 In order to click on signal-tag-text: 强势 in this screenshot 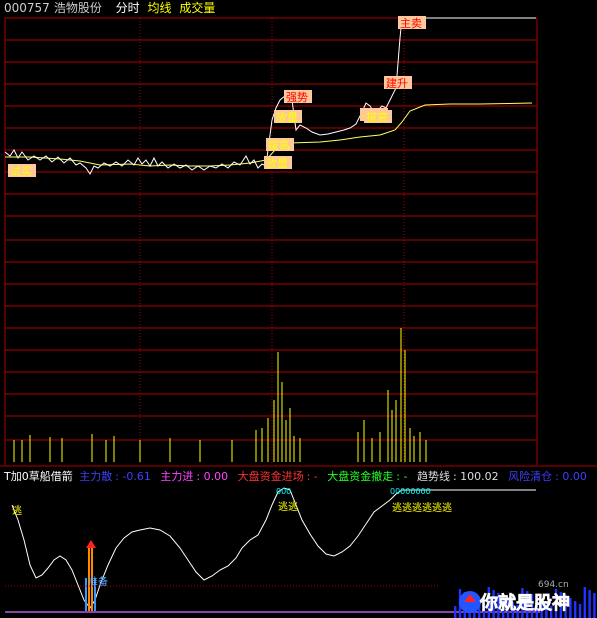, I will do `click(297, 97)`.